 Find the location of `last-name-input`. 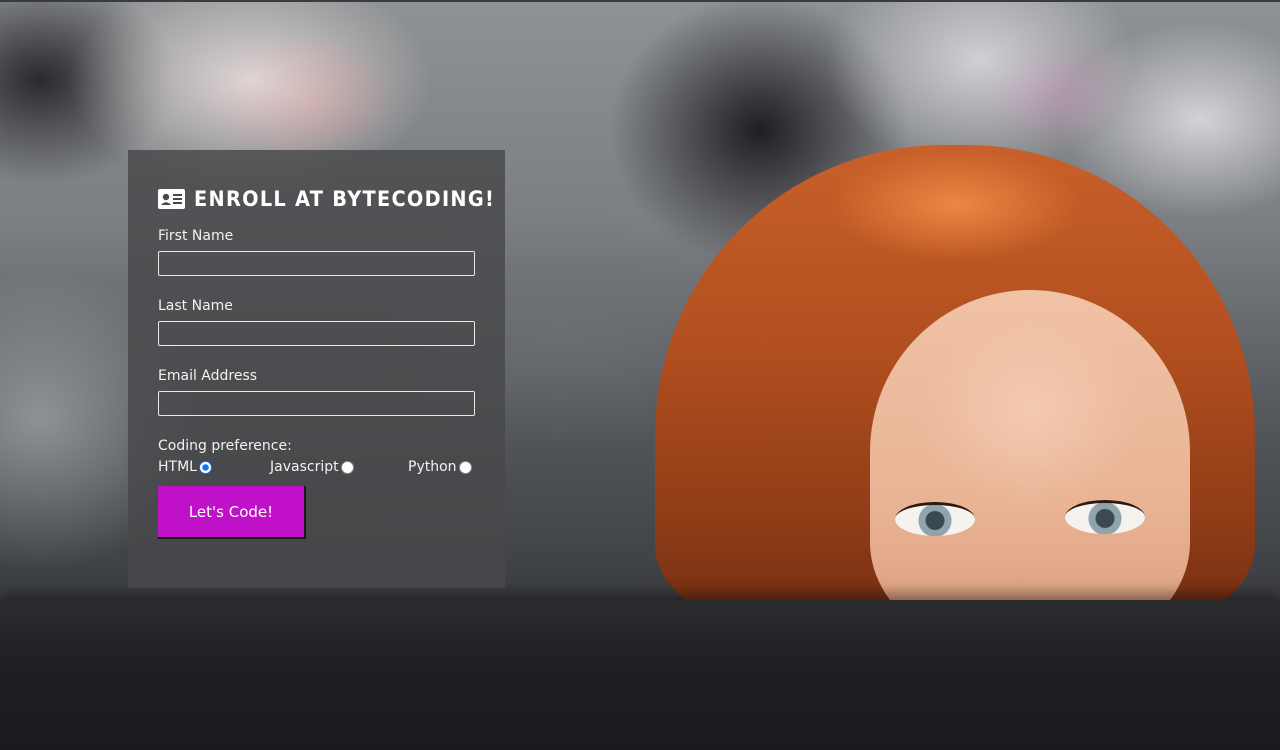

last-name-input is located at coordinates (316, 333).